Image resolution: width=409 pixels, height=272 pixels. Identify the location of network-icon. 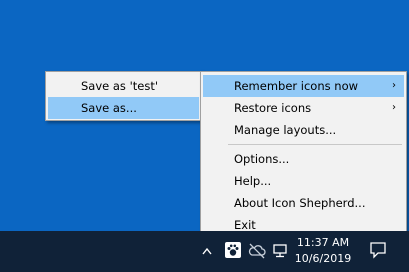
(280, 251).